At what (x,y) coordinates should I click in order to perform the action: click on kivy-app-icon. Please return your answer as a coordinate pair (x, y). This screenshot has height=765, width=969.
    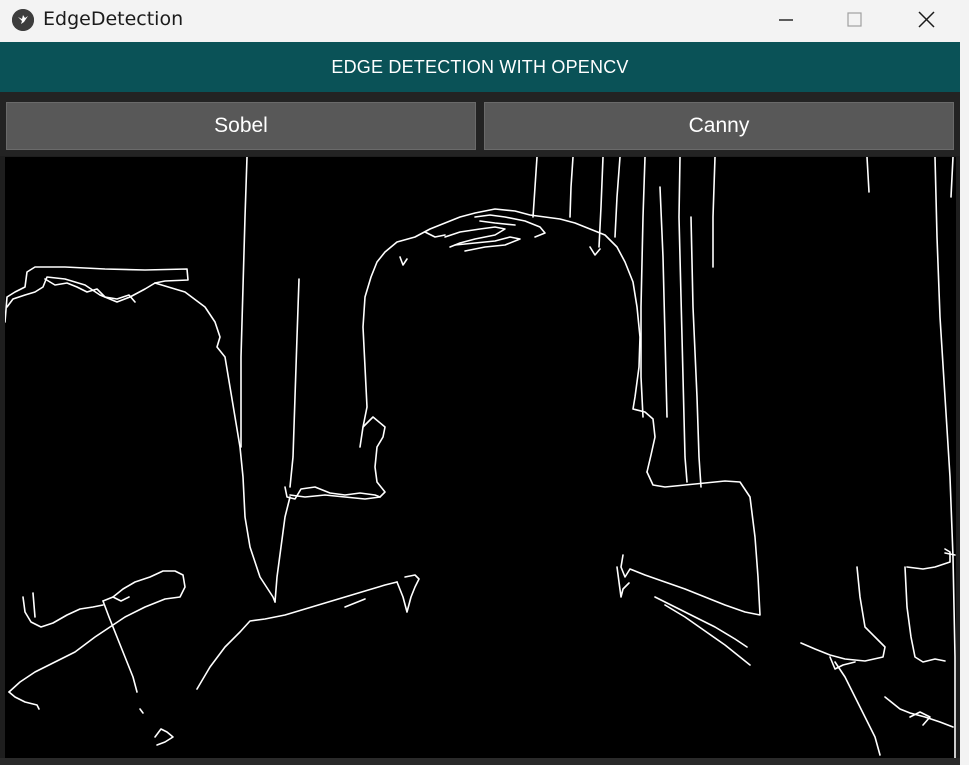
    Looking at the image, I should click on (23, 20).